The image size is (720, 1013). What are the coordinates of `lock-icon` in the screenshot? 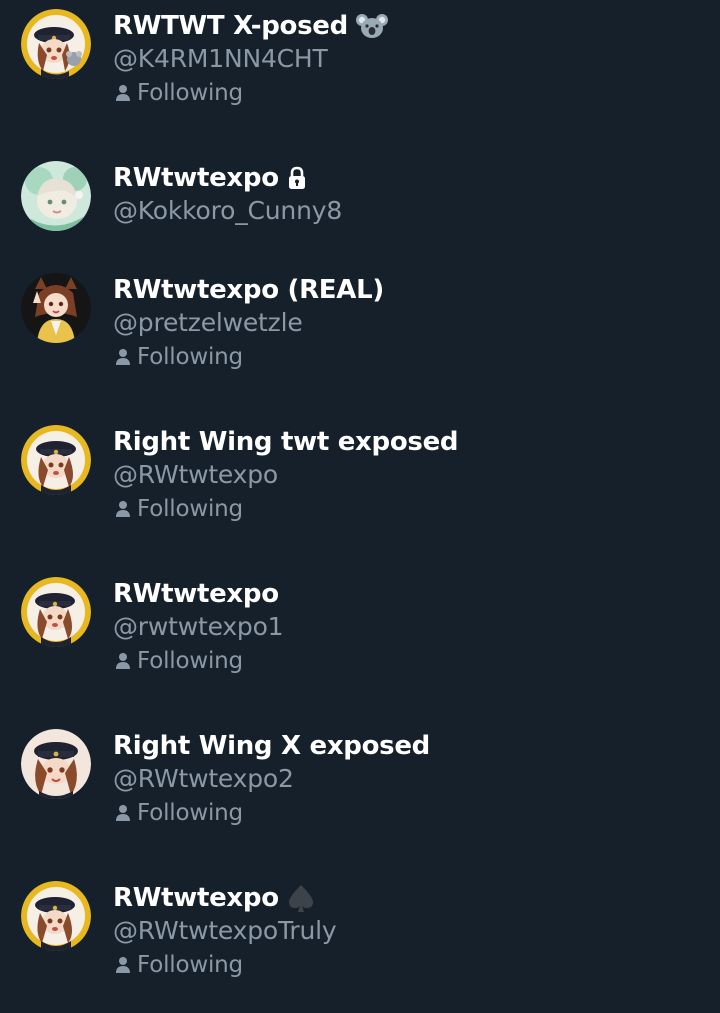 It's located at (297, 178).